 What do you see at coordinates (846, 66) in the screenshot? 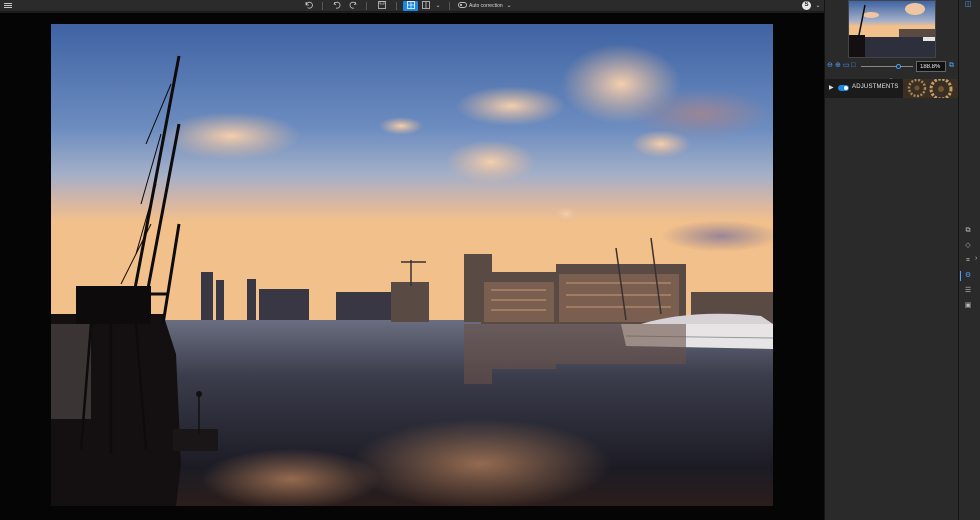
I see `fit-screen-icon: ▭` at bounding box center [846, 66].